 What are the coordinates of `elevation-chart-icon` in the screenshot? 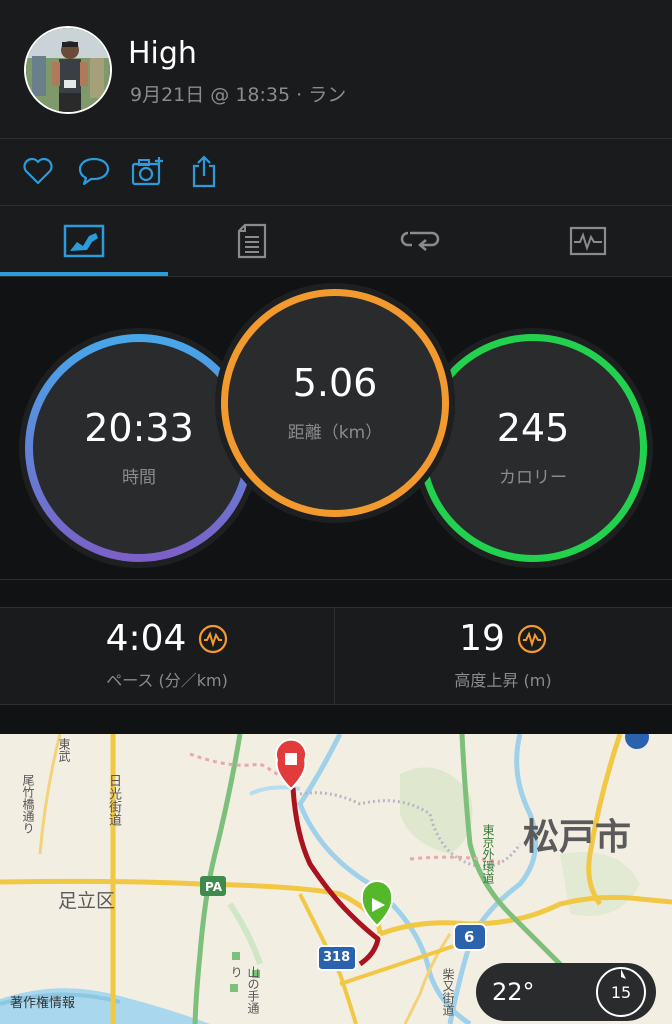 It's located at (532, 639).